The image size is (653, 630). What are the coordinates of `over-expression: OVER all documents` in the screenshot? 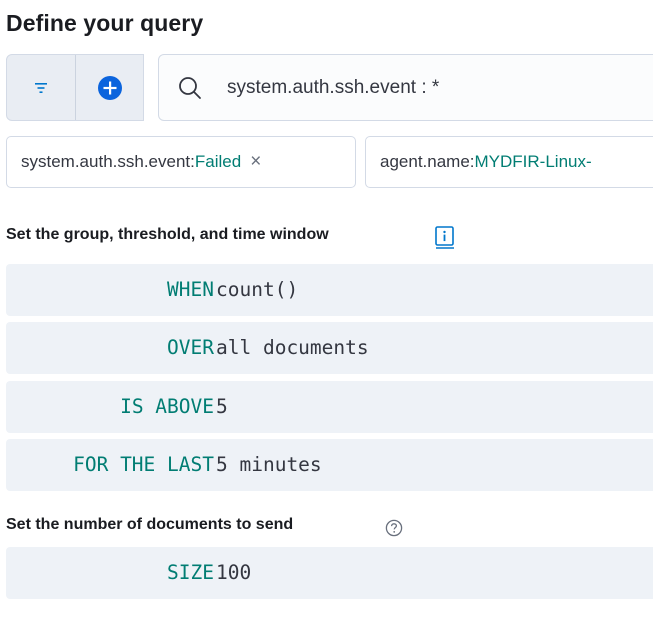 It's located at (329, 348).